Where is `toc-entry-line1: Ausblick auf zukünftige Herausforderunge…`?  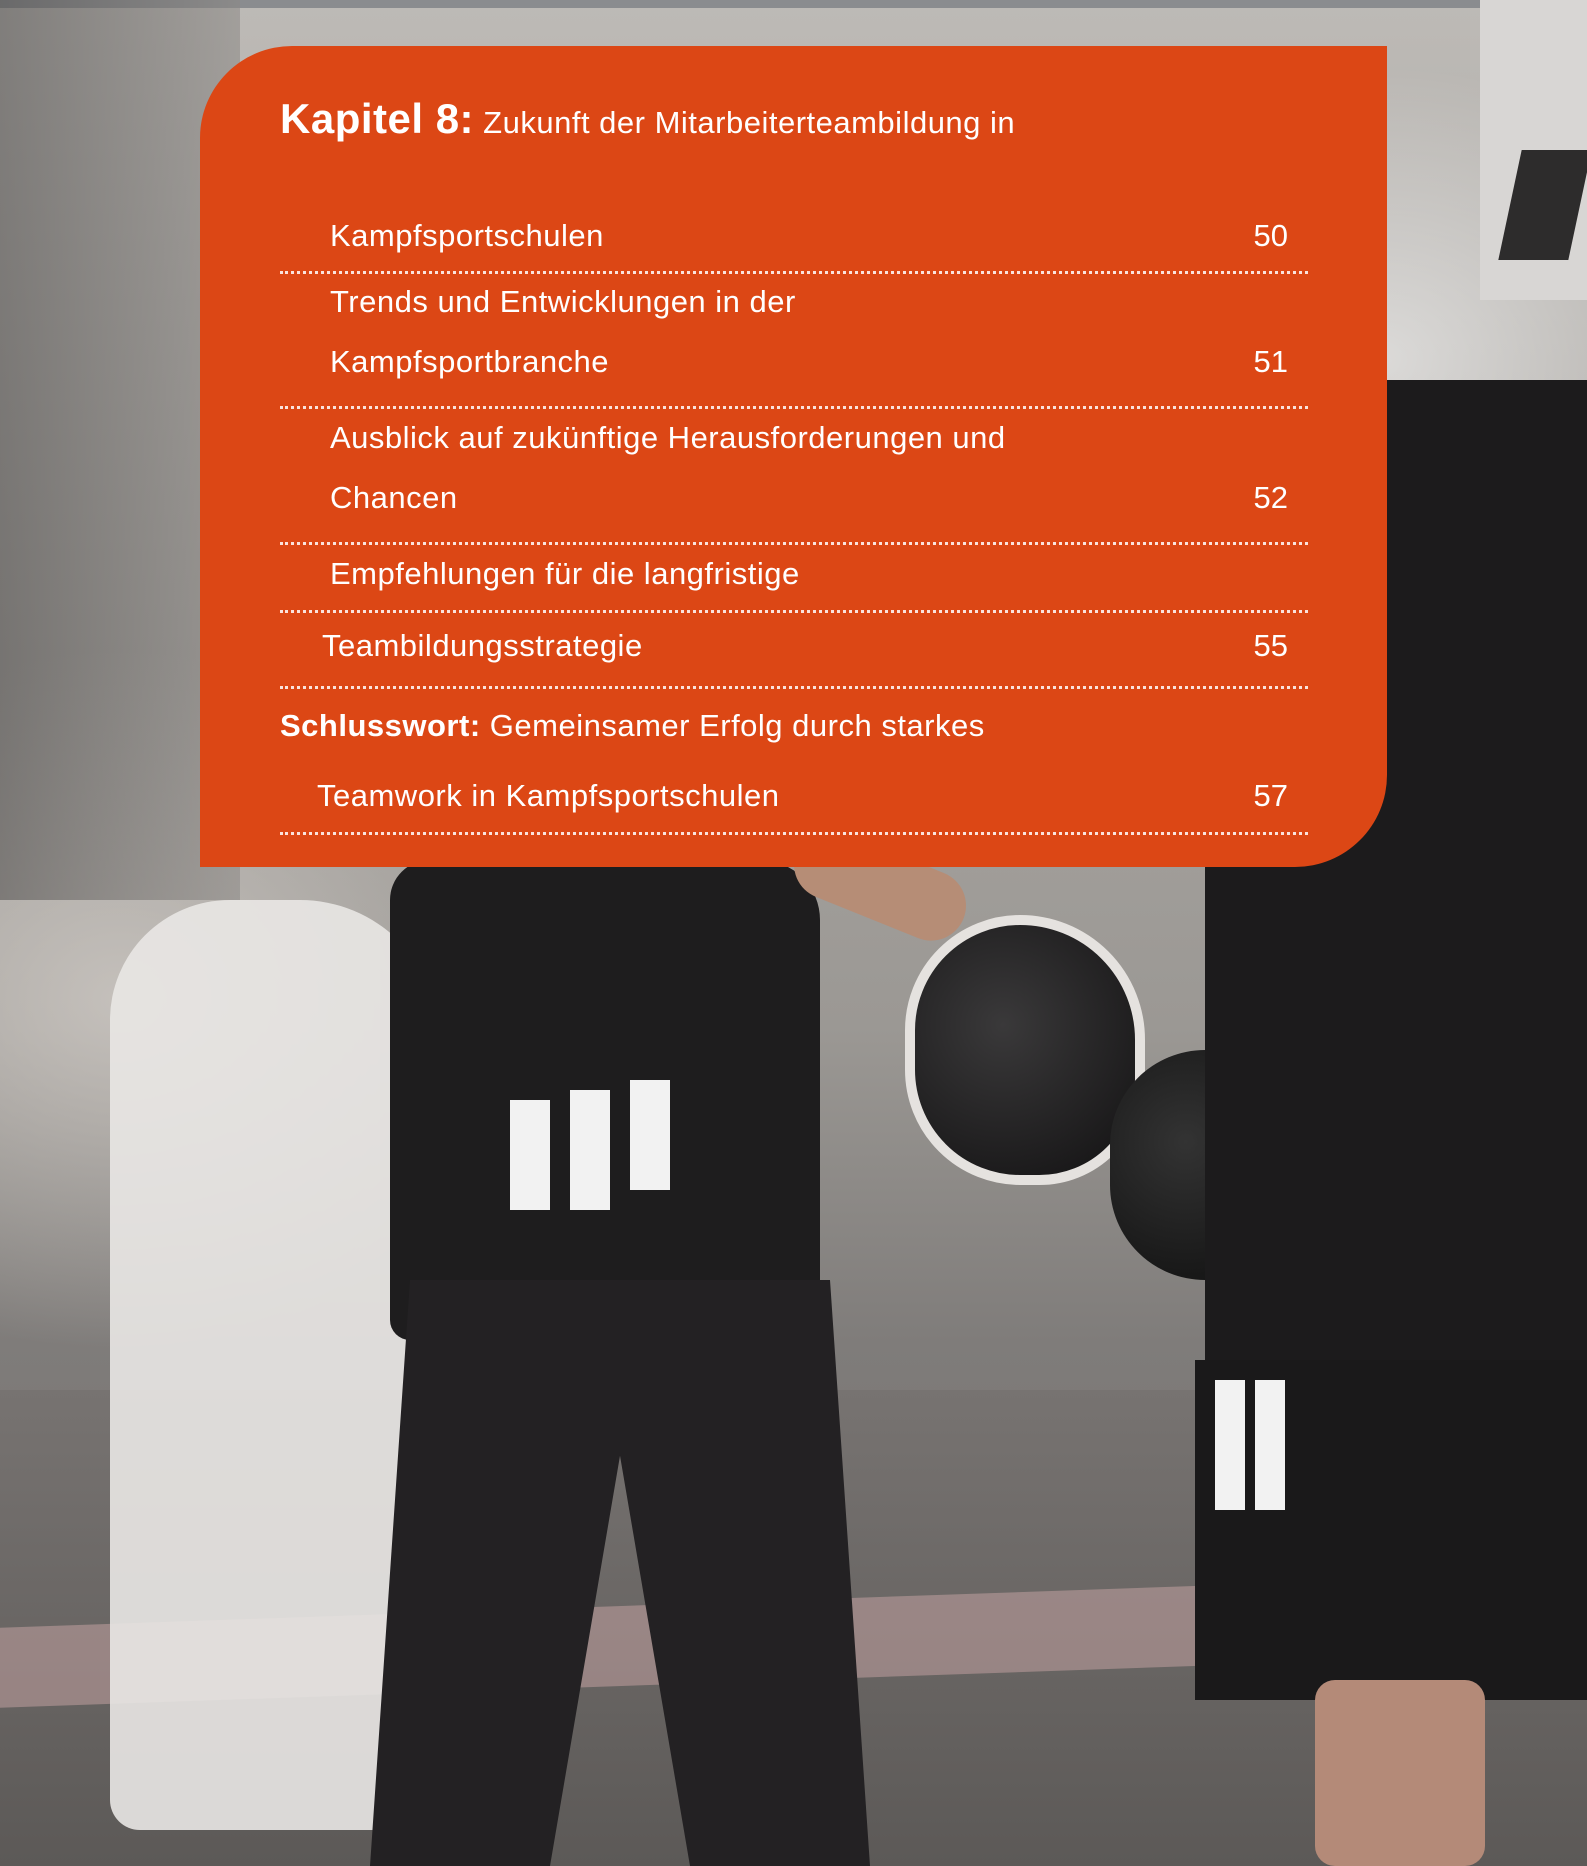
toc-entry-line1: Ausblick auf zukünftige Herausforderunge… is located at coordinates (668, 437).